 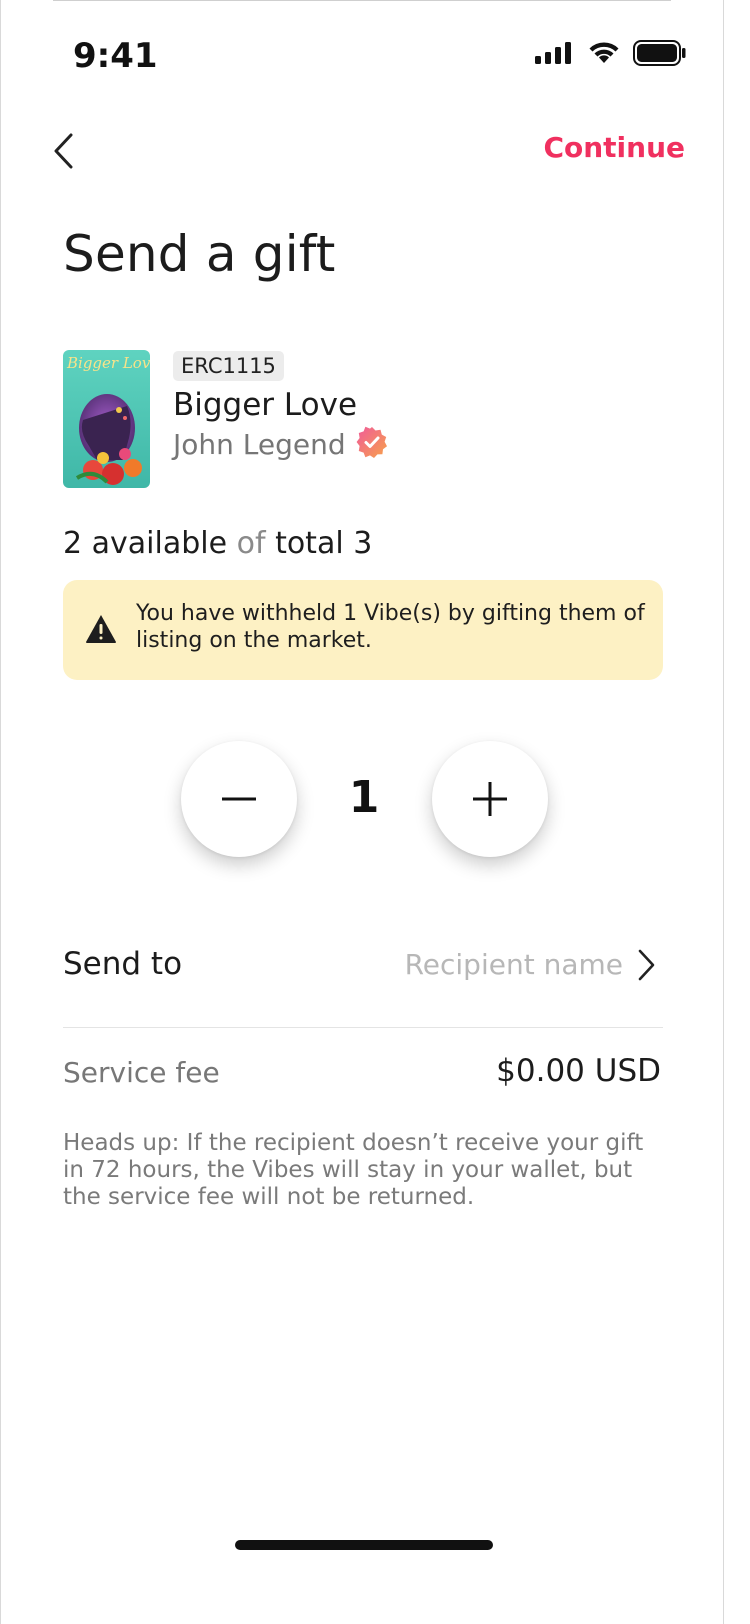 I want to click on minus-icon, so click(x=239, y=799).